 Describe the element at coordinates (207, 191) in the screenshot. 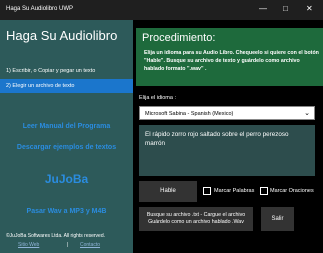

I see `mark-words-checkbox` at that location.